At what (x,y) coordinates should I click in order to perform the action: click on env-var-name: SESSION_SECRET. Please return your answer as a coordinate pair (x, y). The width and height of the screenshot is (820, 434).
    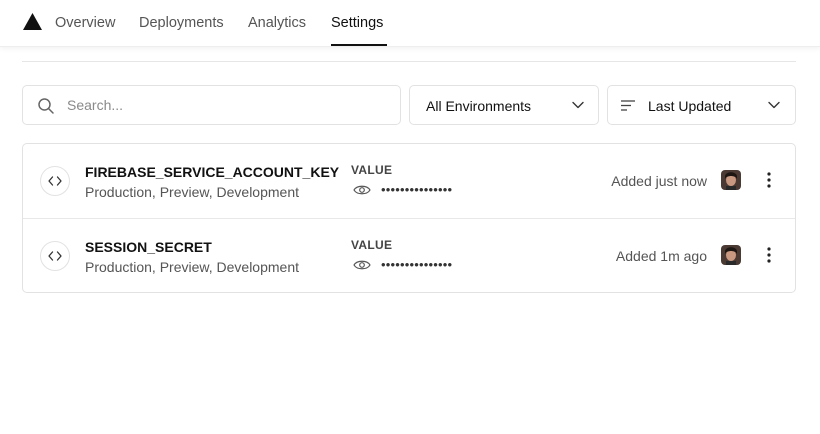
    Looking at the image, I should click on (148, 247).